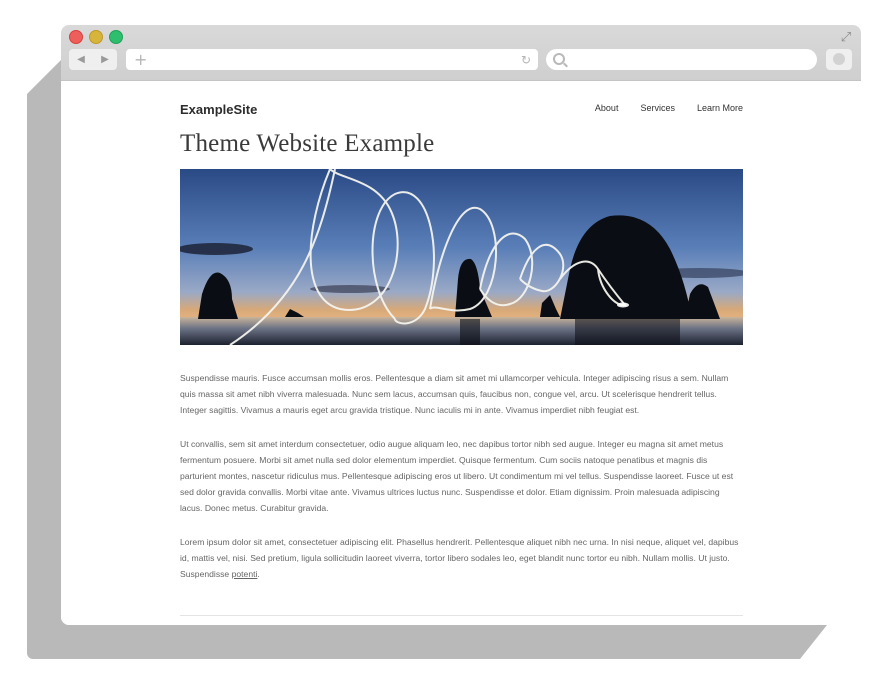 The height and width of the screenshot is (684, 891). Describe the element at coordinates (245, 574) in the screenshot. I see `inline-link-potenti: potenti` at that location.